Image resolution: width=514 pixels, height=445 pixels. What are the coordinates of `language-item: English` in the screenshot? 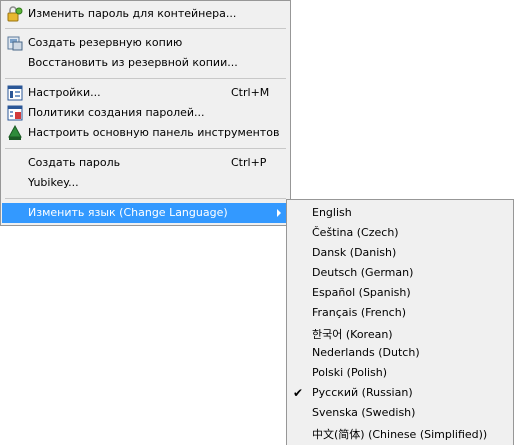 It's located at (400, 213).